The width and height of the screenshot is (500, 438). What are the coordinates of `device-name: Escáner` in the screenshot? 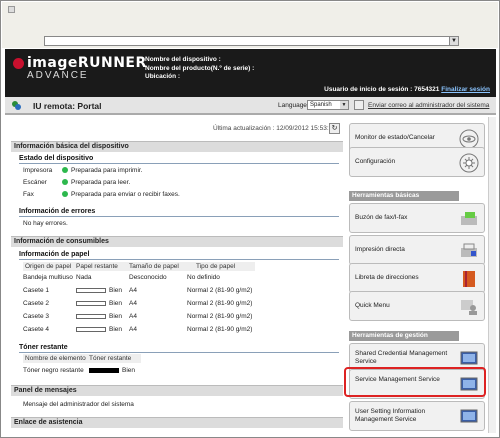 It's located at (35, 182).